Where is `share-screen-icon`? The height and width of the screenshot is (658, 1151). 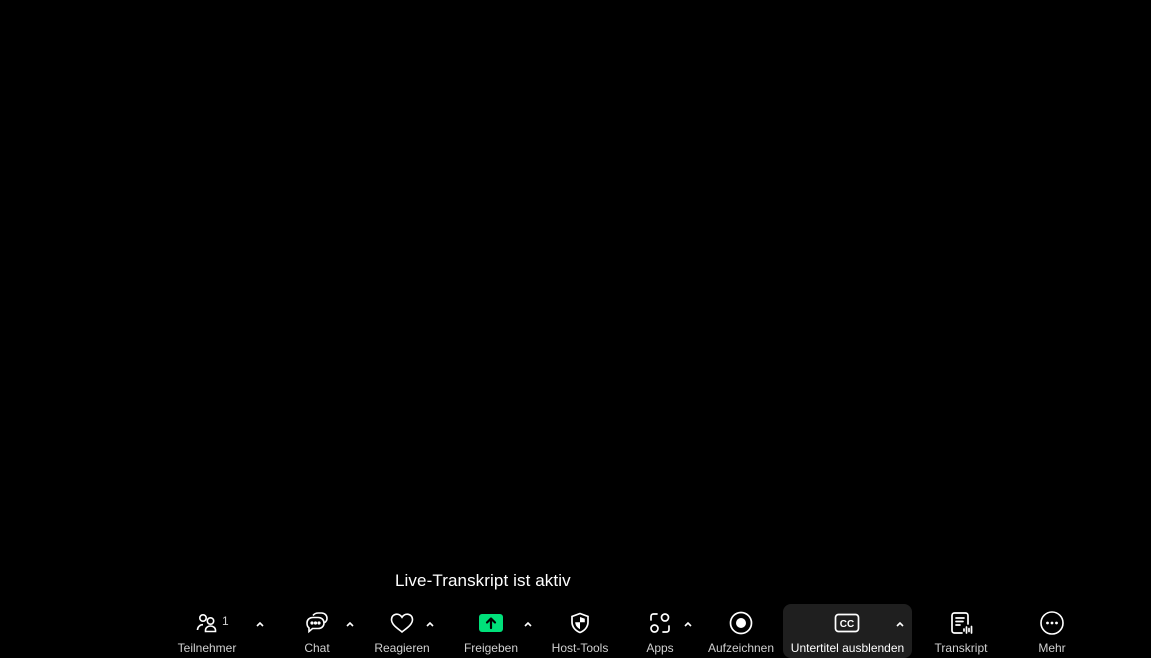 share-screen-icon is located at coordinates (491, 623).